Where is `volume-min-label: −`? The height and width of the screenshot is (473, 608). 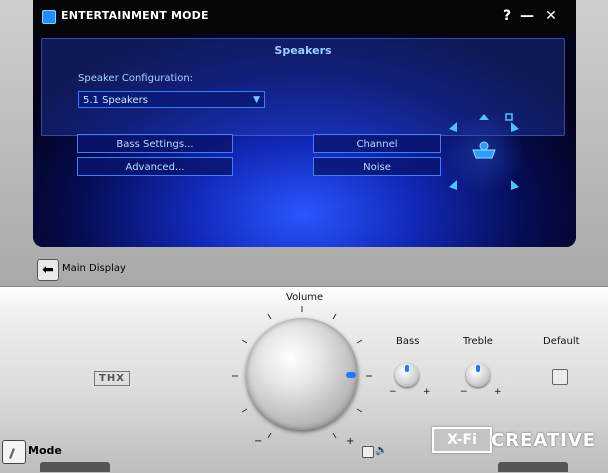
volume-min-label: − is located at coordinates (258, 441).